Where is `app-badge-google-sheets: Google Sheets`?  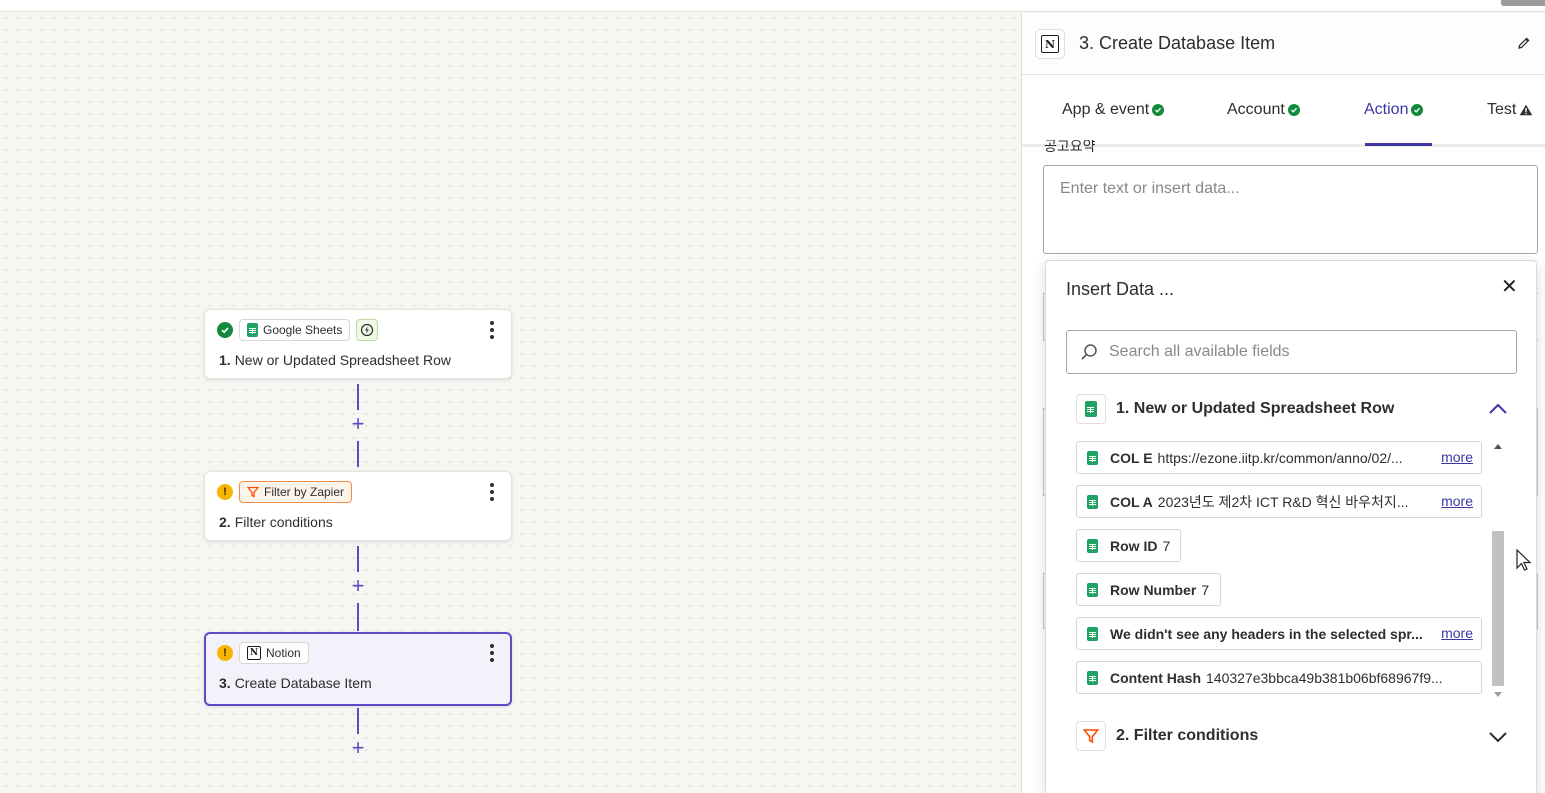 app-badge-google-sheets: Google Sheets is located at coordinates (295, 330).